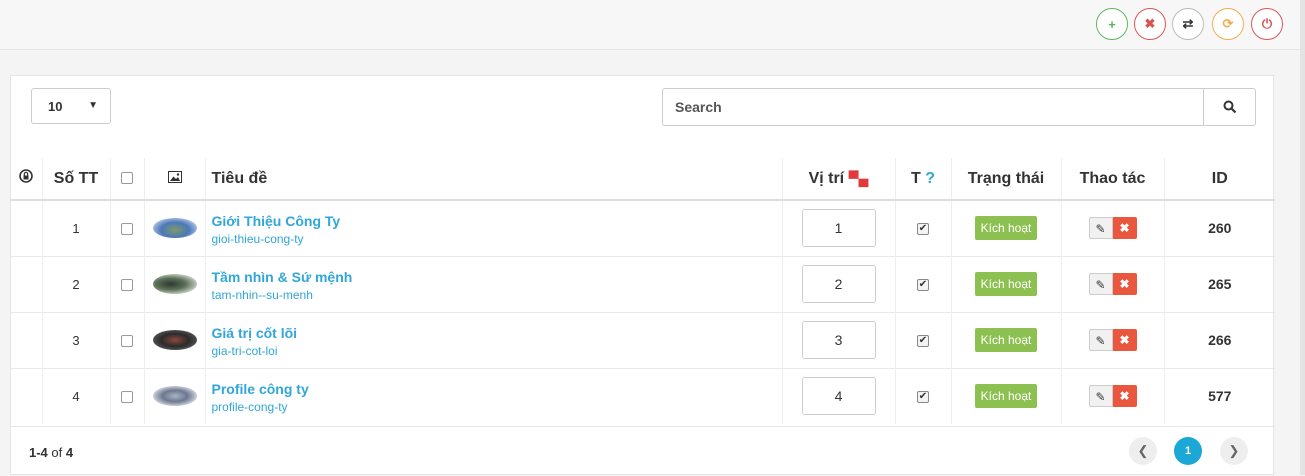 The image size is (1305, 476). I want to click on help-icon: ?, so click(930, 178).